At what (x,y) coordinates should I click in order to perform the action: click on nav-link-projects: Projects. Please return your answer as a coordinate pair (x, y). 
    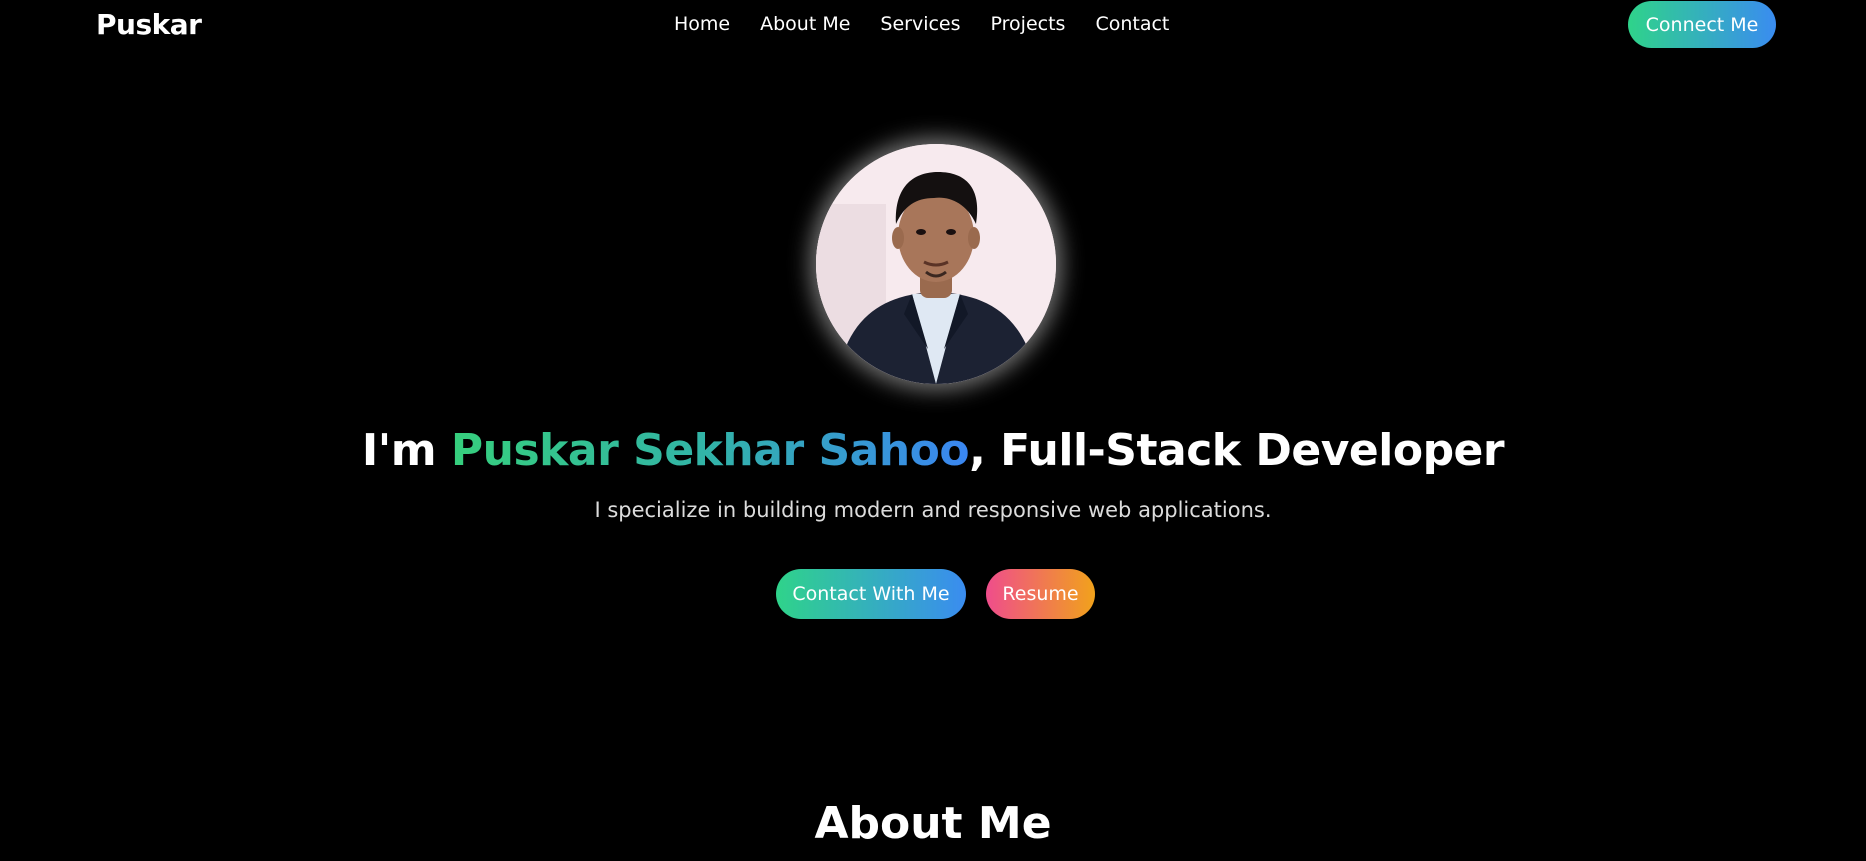
    Looking at the image, I should click on (1028, 24).